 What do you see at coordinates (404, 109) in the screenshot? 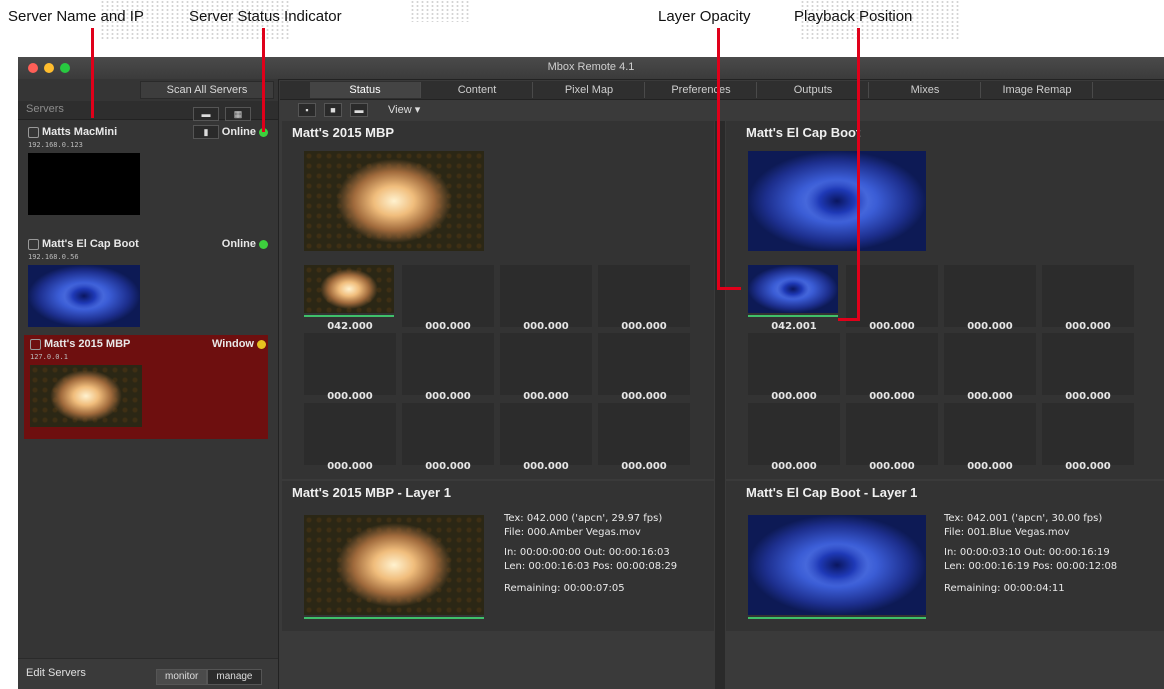
I see `view-dropdown: View ▾` at bounding box center [404, 109].